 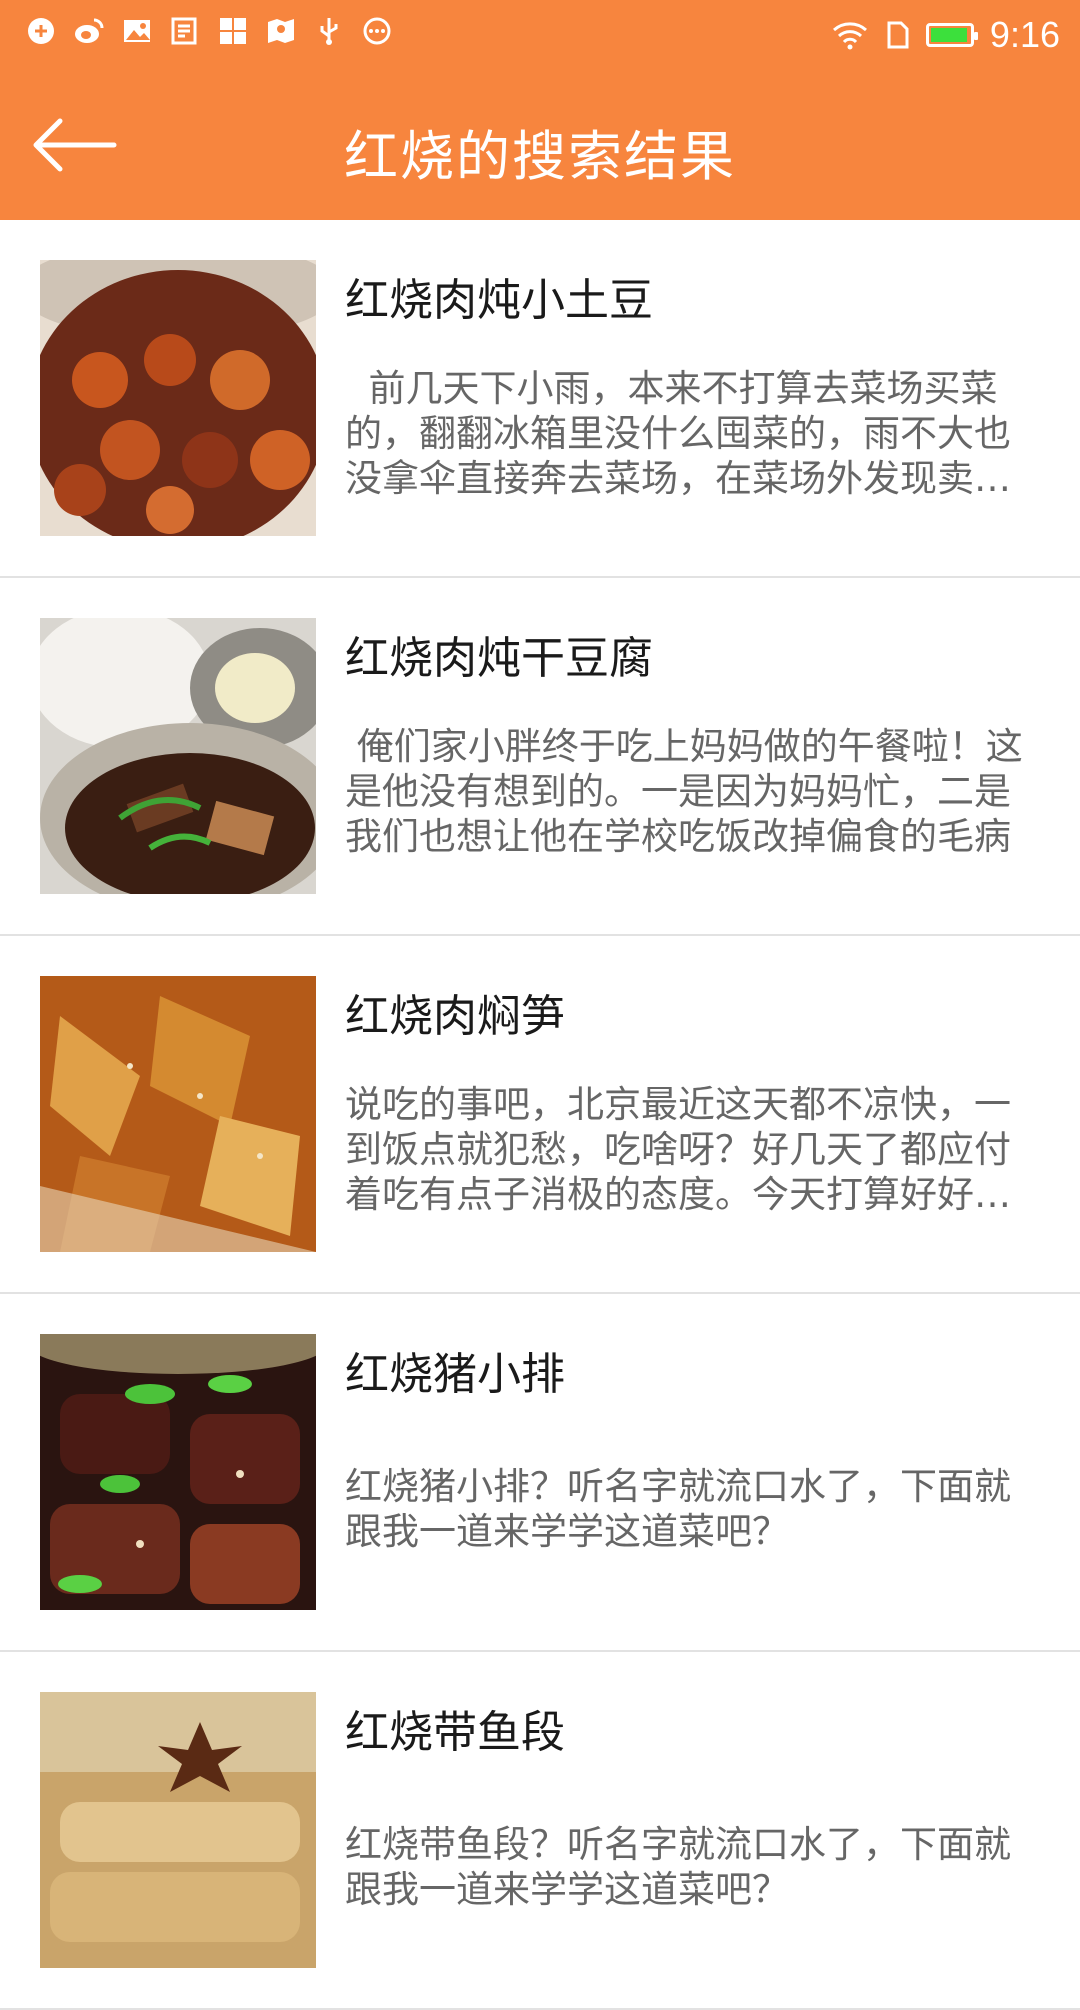 I want to click on recipe-title: 红烧肉炖干豆腐, so click(x=499, y=658).